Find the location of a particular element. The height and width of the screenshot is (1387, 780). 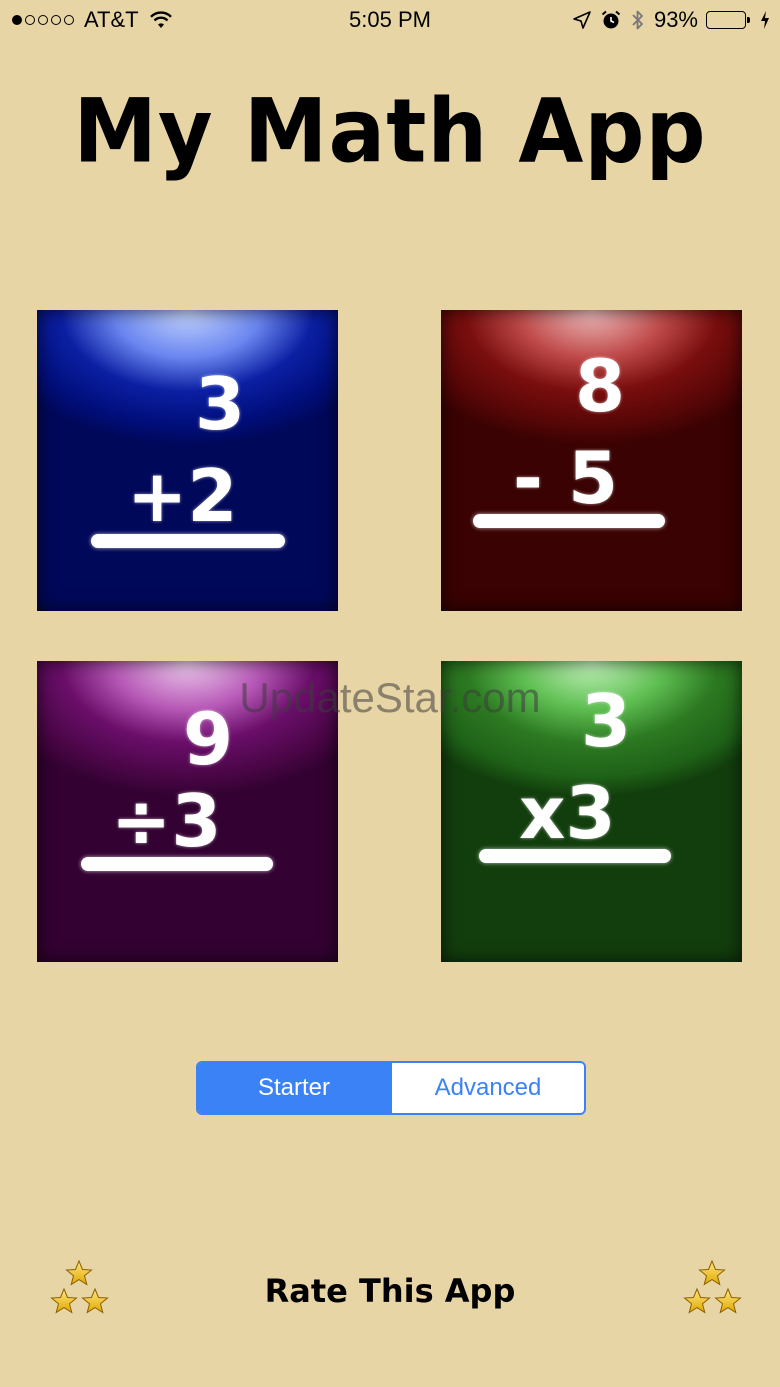

status-right: 93% is located at coordinates (671, 20).